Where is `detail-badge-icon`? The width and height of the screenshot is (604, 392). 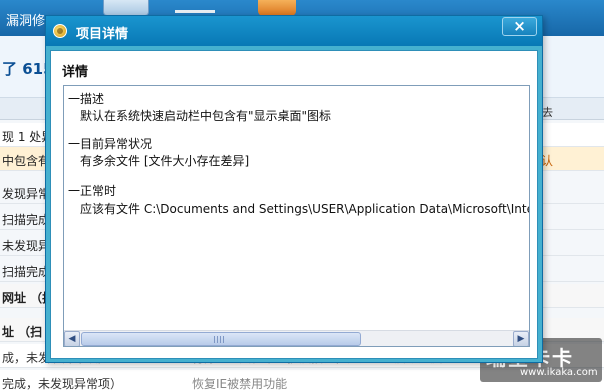 detail-badge-icon is located at coordinates (60, 31).